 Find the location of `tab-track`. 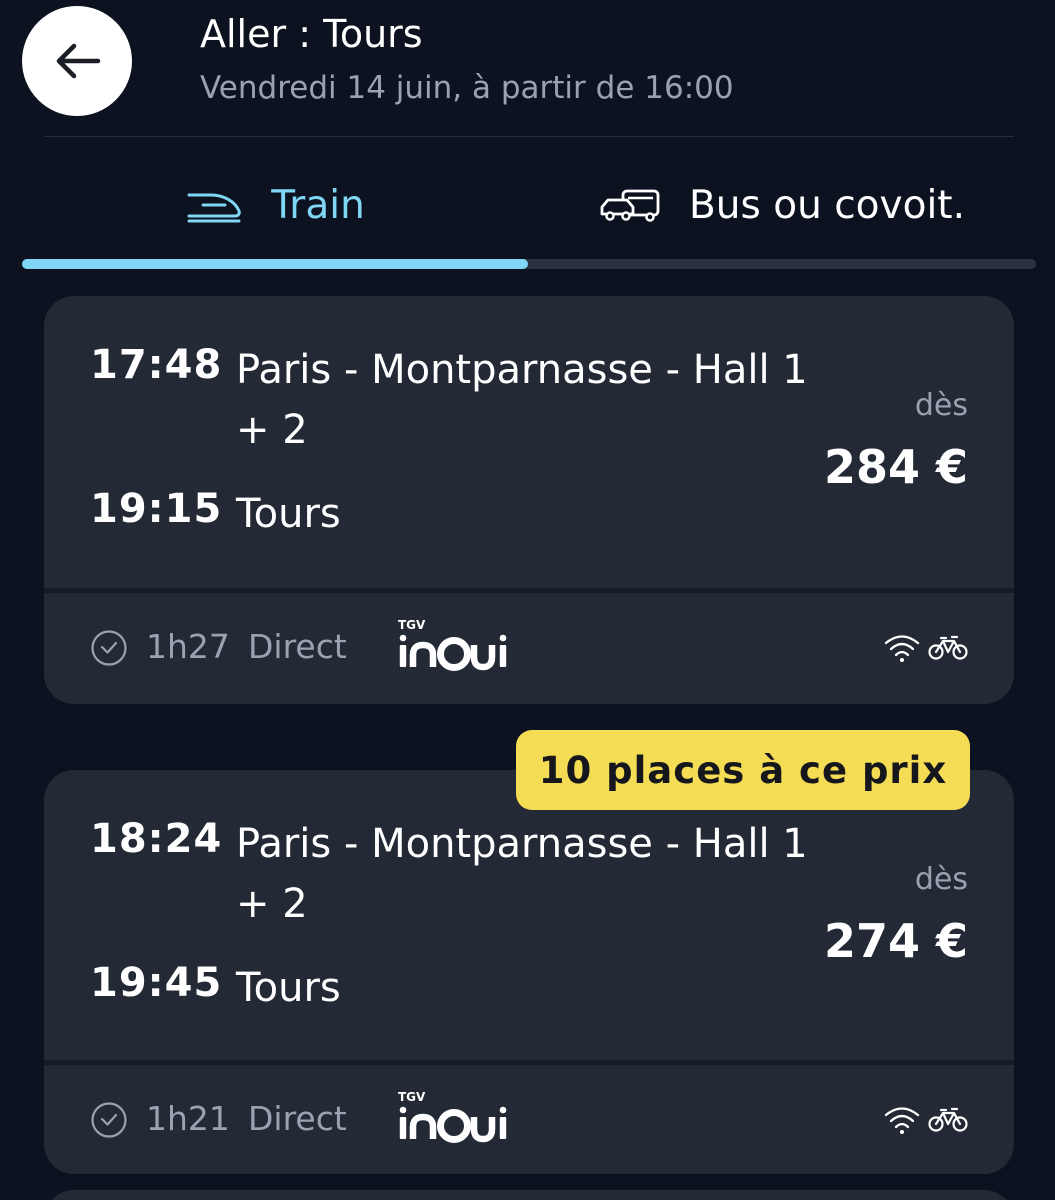

tab-track is located at coordinates (529, 264).